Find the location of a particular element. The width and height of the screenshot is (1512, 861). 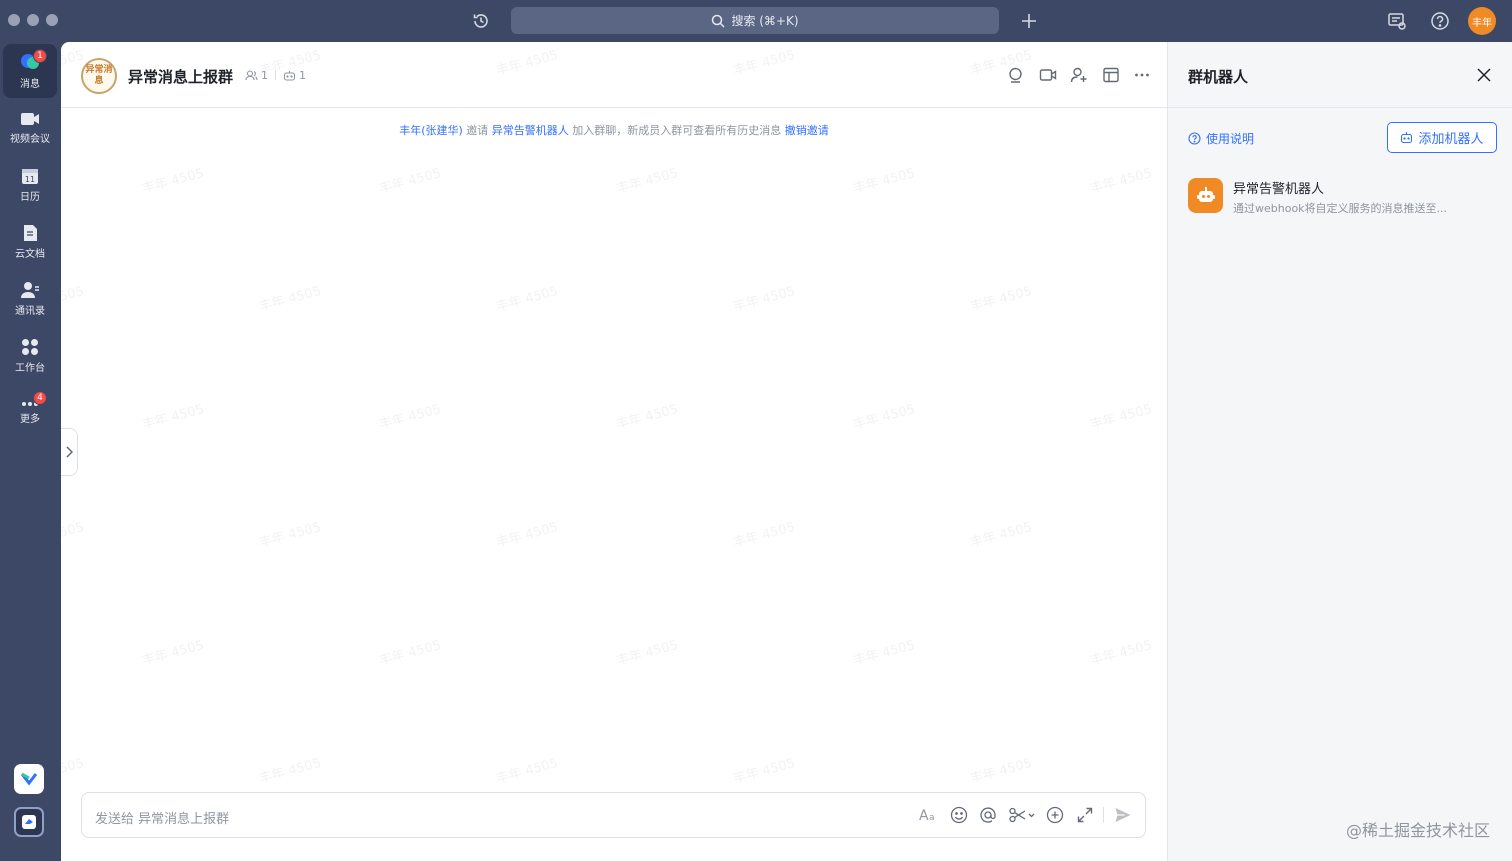

mini-app-launcher is located at coordinates (29, 779).